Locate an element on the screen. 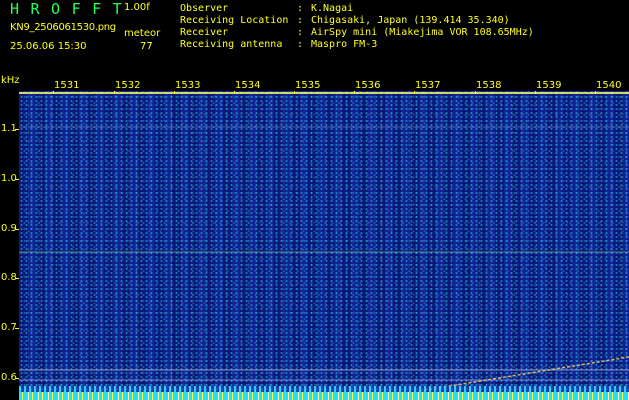 The height and width of the screenshot is (400, 629). meta-key: Observer is located at coordinates (204, 8).